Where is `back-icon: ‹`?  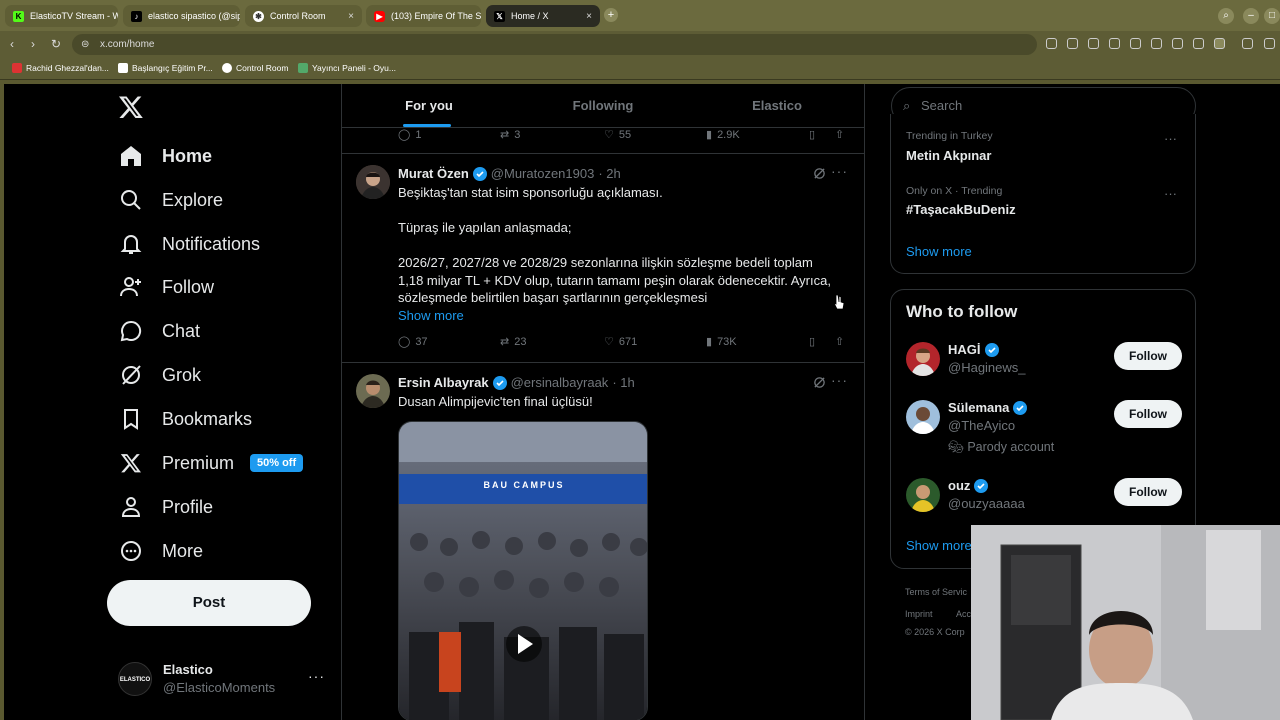 back-icon: ‹ is located at coordinates (12, 44).